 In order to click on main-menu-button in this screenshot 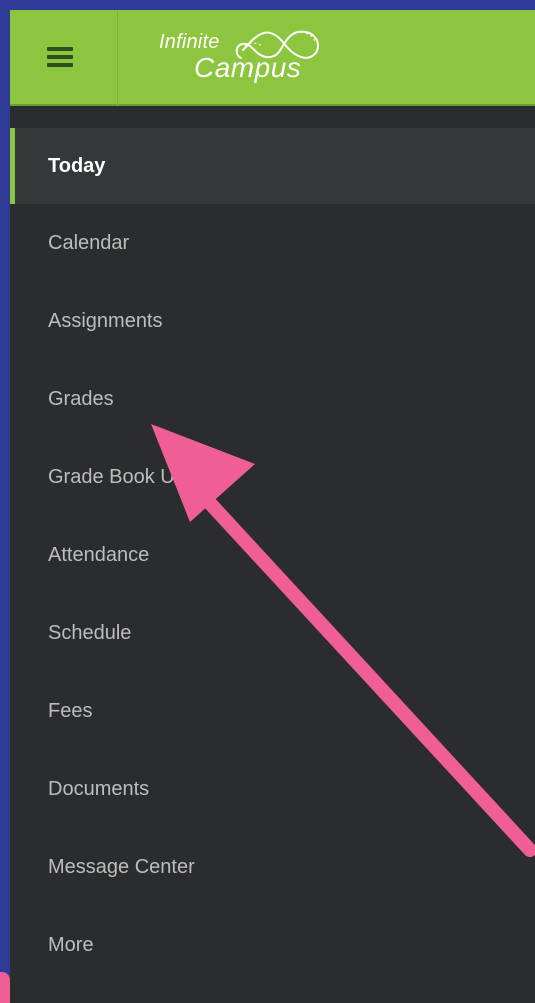, I will do `click(64, 58)`.